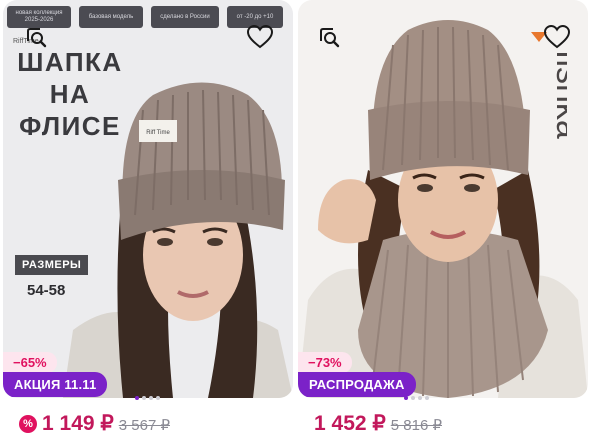 The width and height of the screenshot is (590, 439). What do you see at coordinates (144, 425) in the screenshot?
I see `old-price: 3 567 ₽` at bounding box center [144, 425].